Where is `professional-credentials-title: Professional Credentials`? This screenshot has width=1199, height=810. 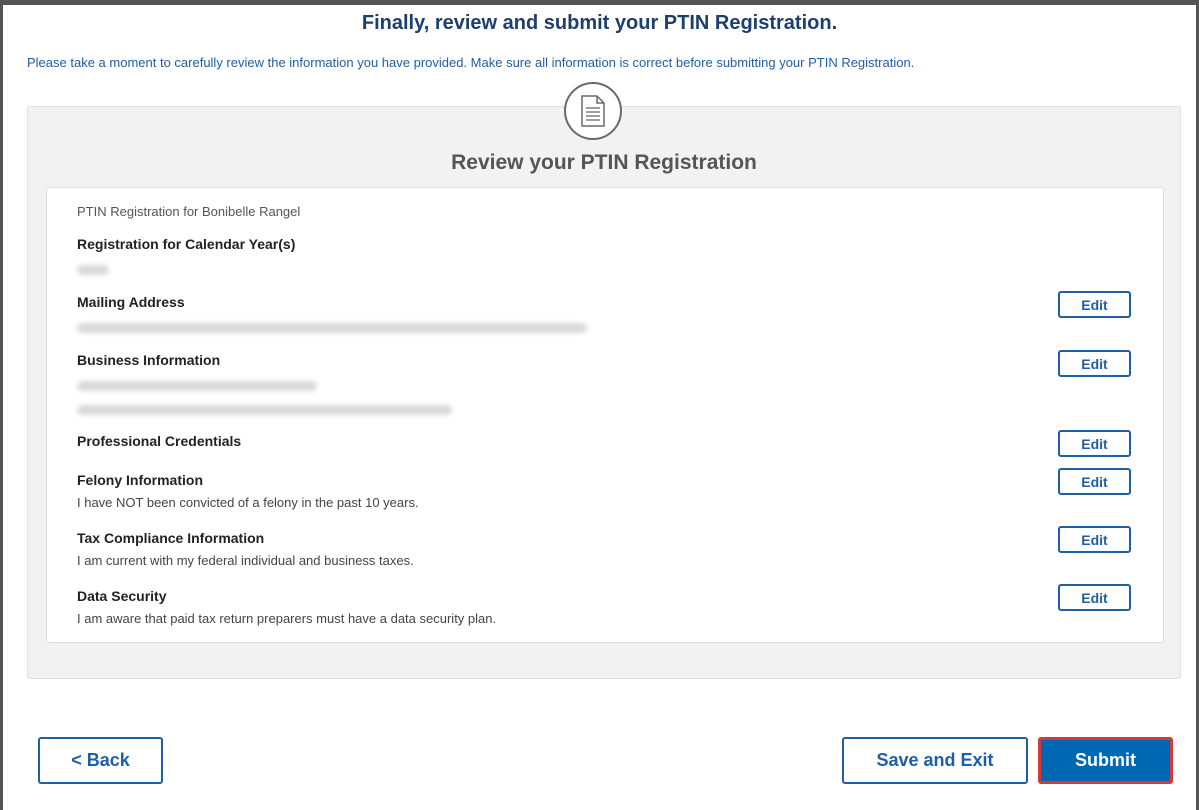
professional-credentials-title: Professional Credentials is located at coordinates (159, 441).